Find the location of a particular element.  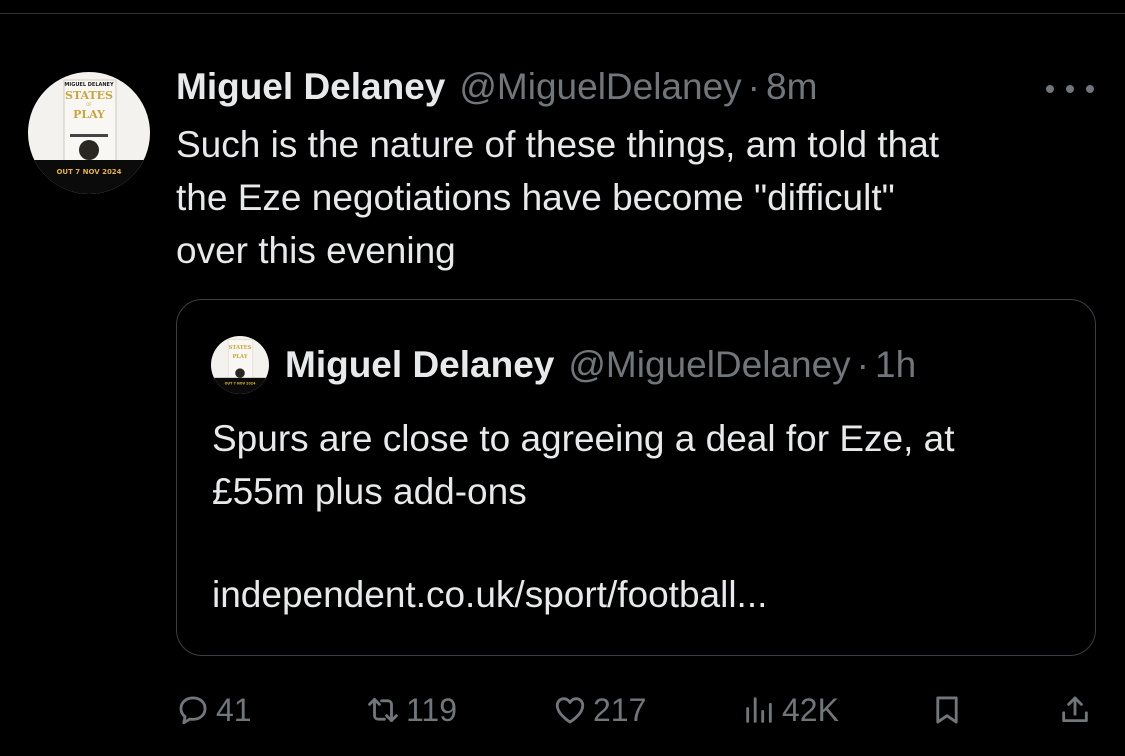

heart-icon is located at coordinates (570, 710).